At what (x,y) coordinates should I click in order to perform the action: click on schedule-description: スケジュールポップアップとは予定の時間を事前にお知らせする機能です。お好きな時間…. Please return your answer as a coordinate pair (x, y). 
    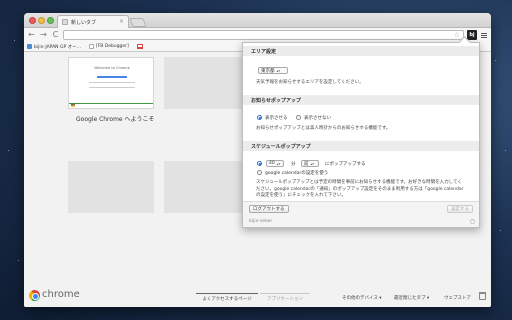
    Looking at the image, I should click on (360, 189).